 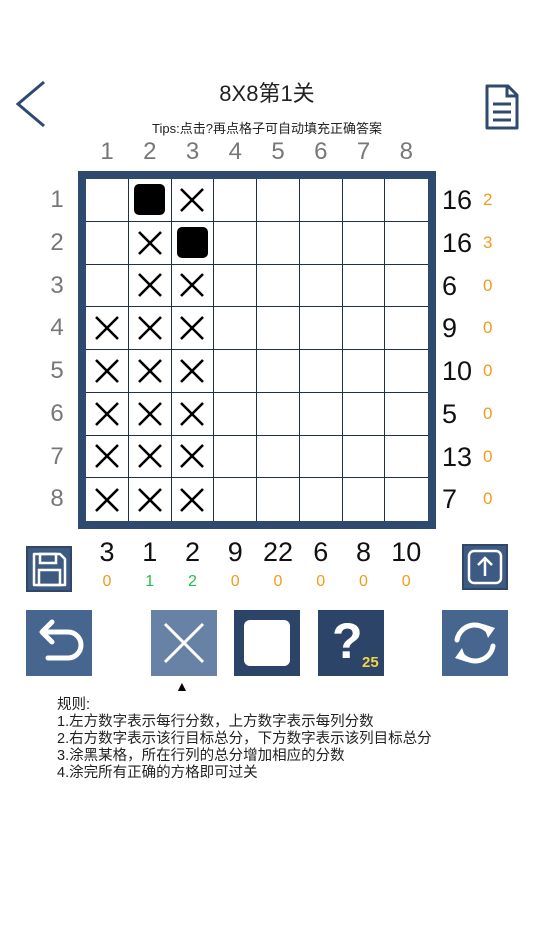 I want to click on column-target: 2, so click(x=192, y=552).